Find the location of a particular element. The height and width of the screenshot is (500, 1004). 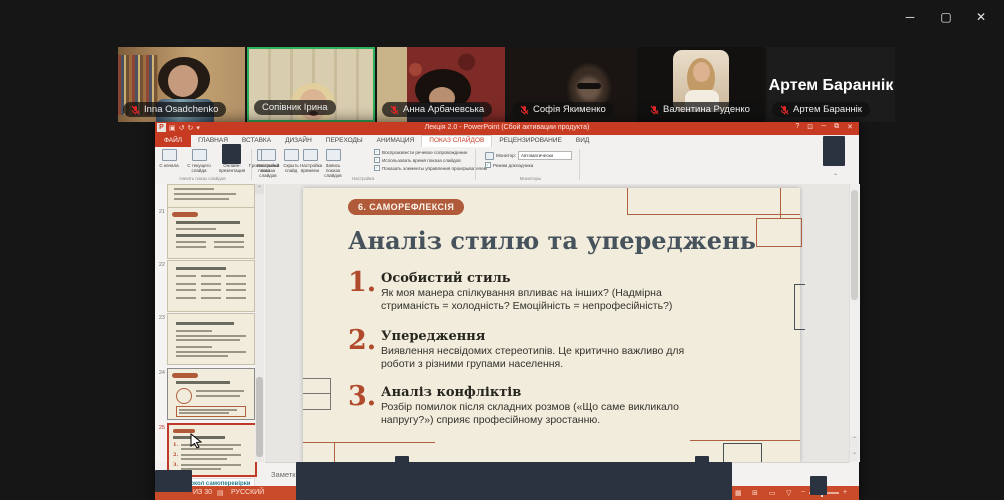

checkbox-play-narrations: ✓ Воспроизвести речевое сопровождение is located at coordinates (420, 152).